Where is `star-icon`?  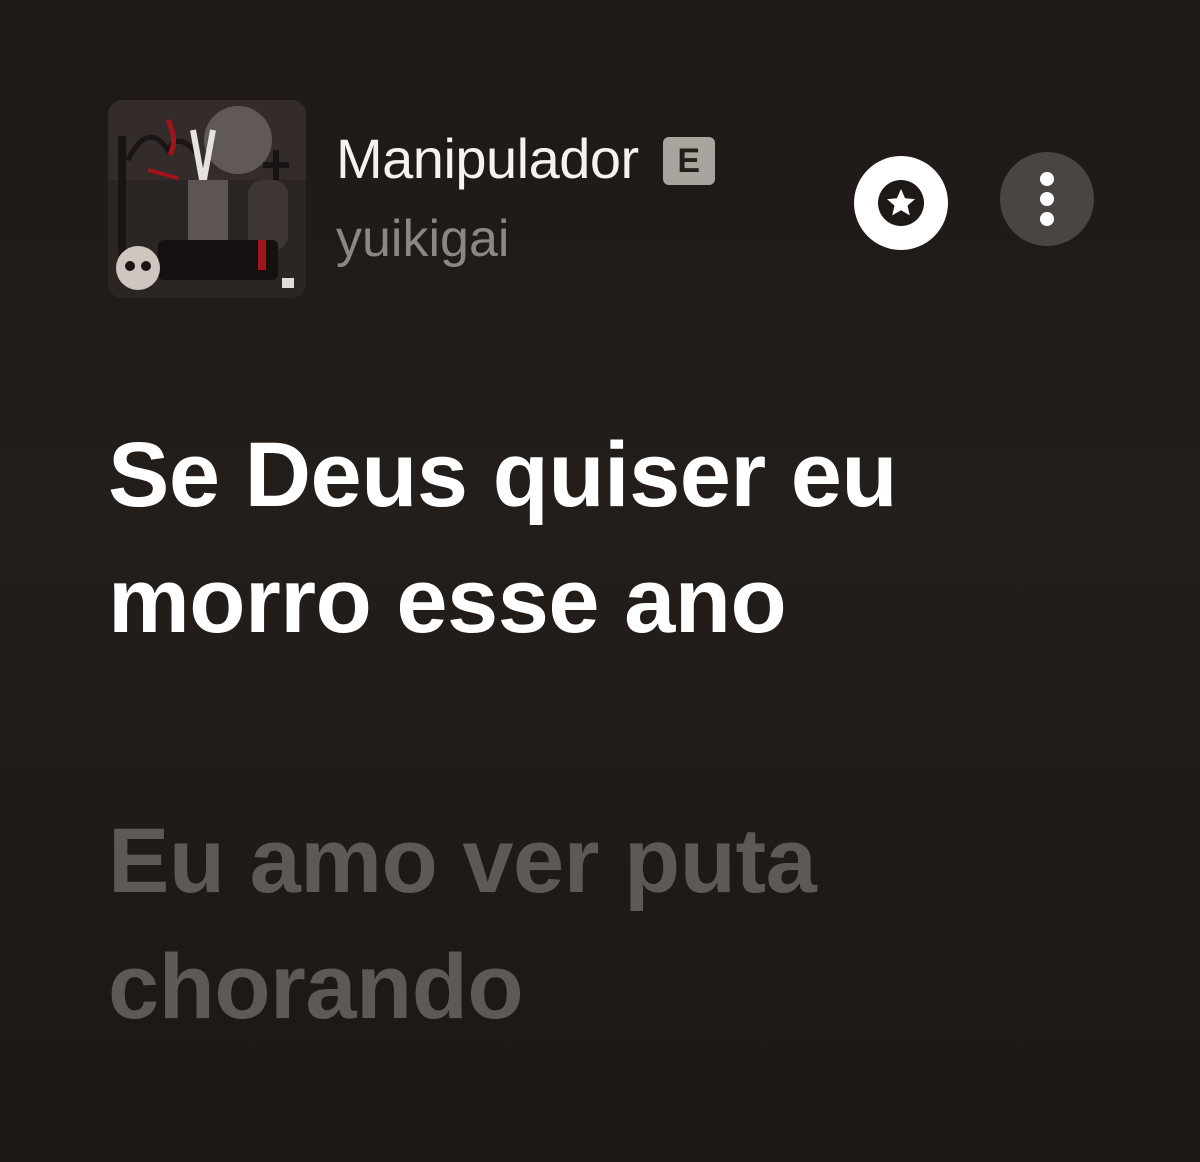
star-icon is located at coordinates (901, 203).